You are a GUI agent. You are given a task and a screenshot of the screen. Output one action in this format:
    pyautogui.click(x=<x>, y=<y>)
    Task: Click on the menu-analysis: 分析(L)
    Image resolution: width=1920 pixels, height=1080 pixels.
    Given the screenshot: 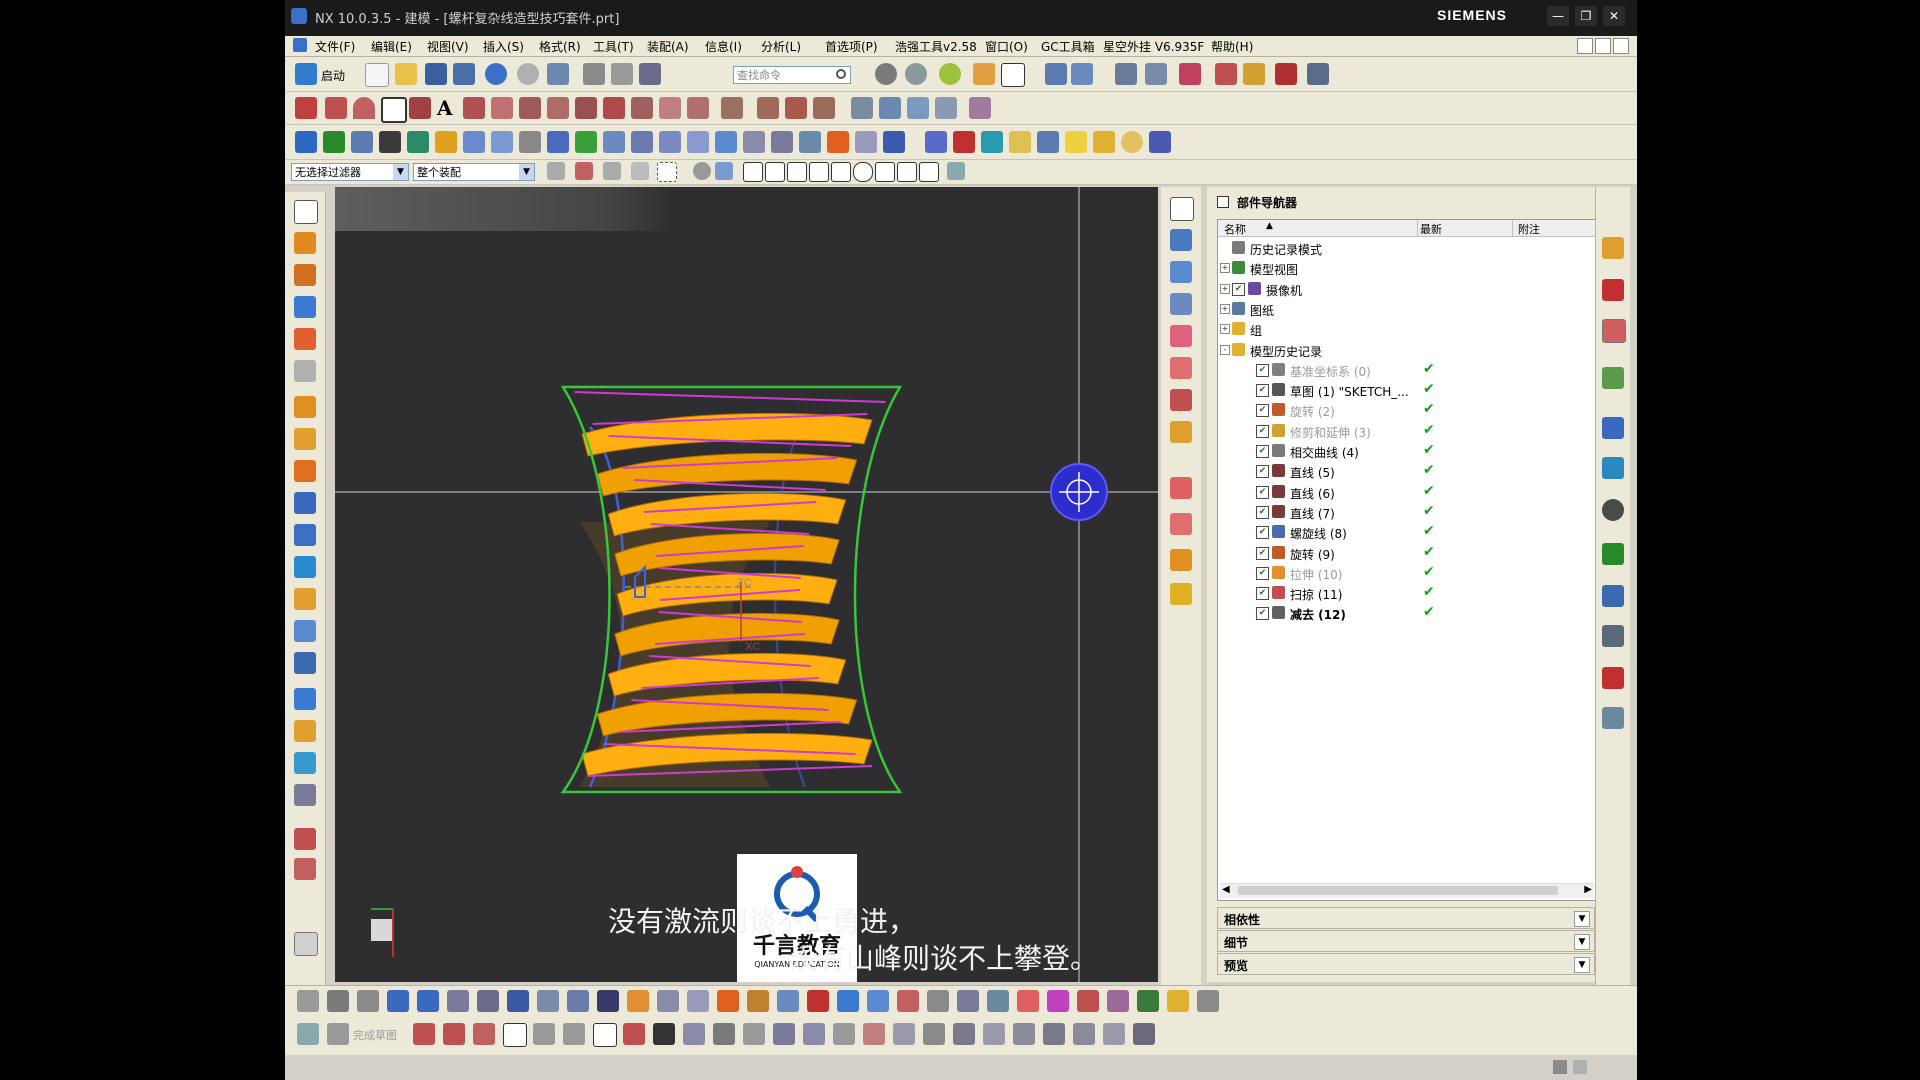 What is the action you would take?
    pyautogui.click(x=781, y=46)
    